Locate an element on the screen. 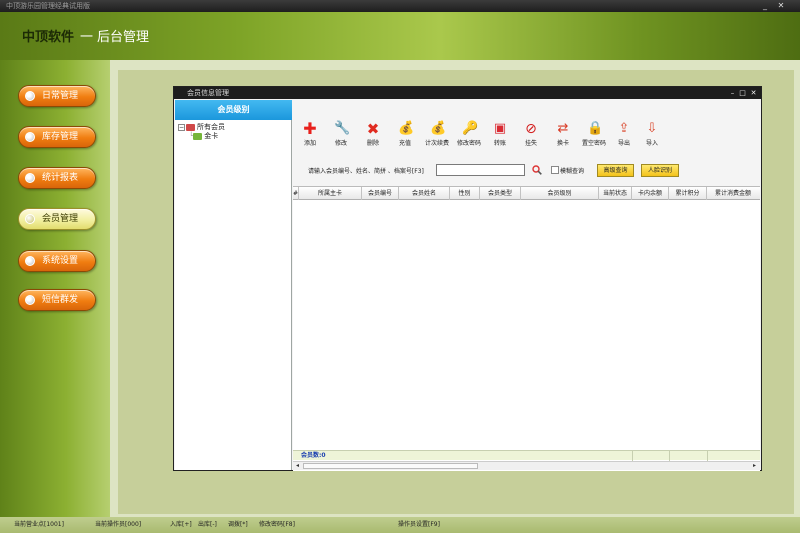 This screenshot has width=800, height=533. minimize-icon: _ is located at coordinates (765, 6).